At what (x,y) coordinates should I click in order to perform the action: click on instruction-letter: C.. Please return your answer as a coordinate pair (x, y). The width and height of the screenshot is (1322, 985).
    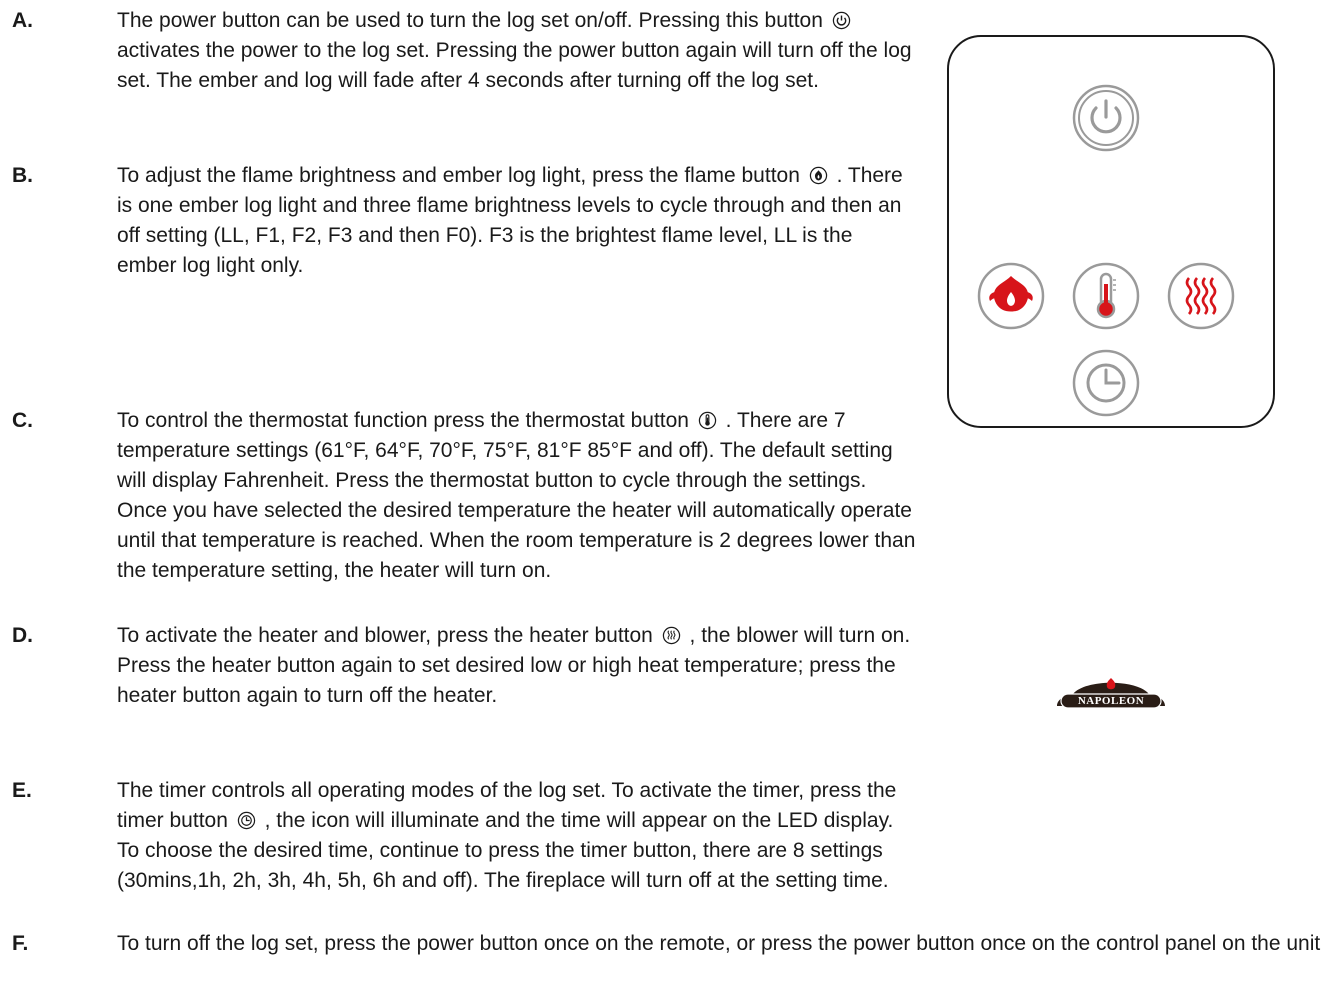
    Looking at the image, I should click on (22, 420).